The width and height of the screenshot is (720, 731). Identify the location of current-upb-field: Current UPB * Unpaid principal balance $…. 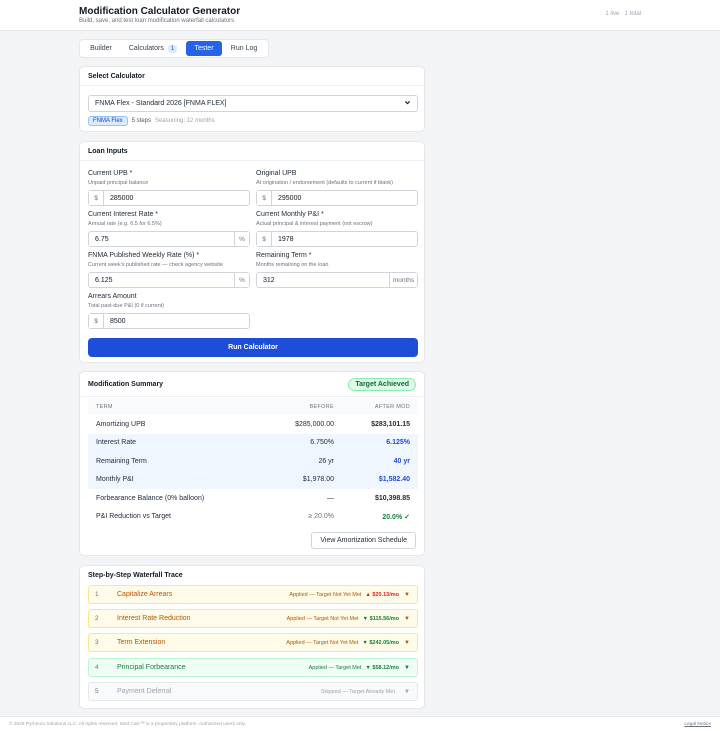
(169, 188).